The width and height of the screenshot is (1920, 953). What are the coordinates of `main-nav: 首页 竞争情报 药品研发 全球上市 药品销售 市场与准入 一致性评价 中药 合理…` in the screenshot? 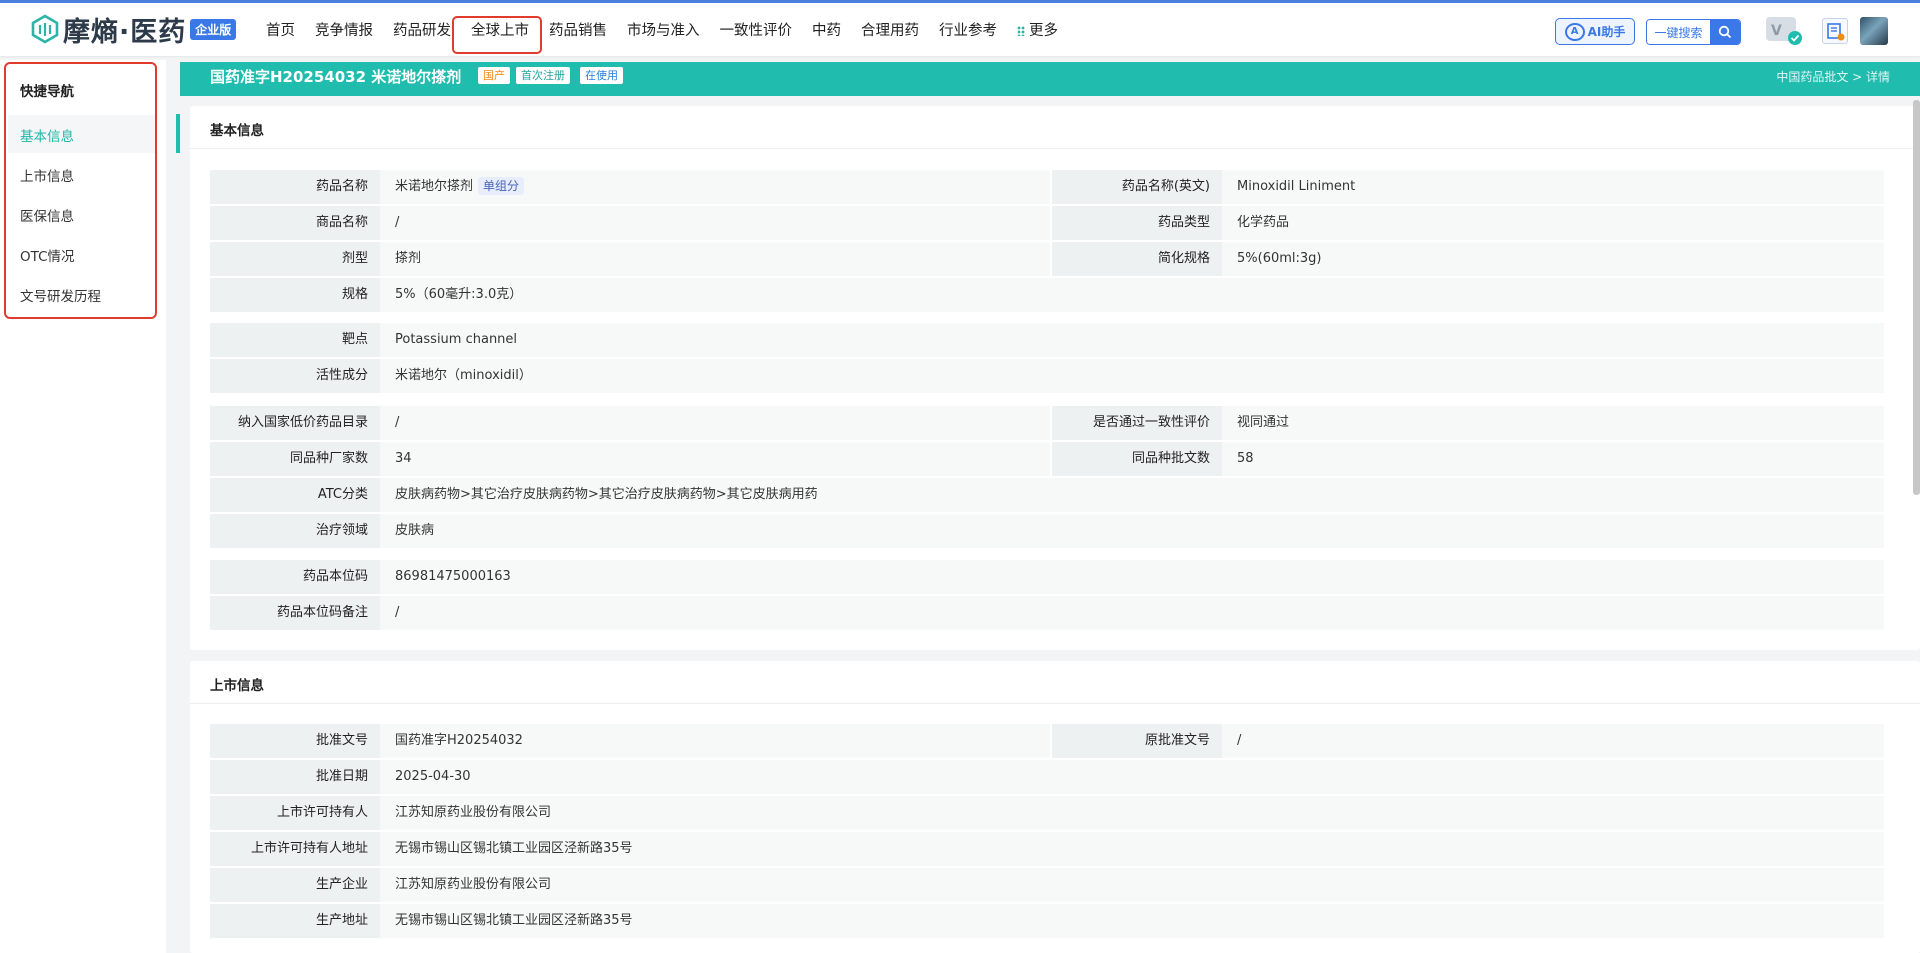 It's located at (662, 29).